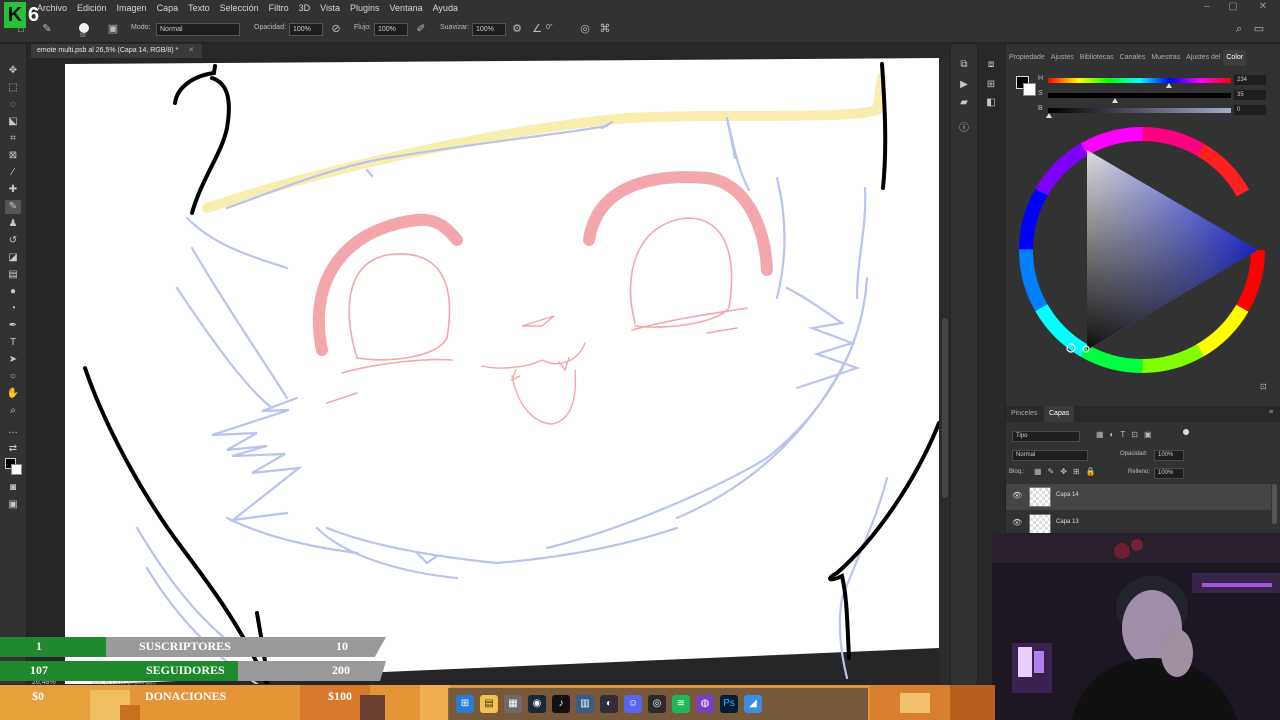  What do you see at coordinates (549, 27) in the screenshot?
I see `angle-value: 0°` at bounding box center [549, 27].